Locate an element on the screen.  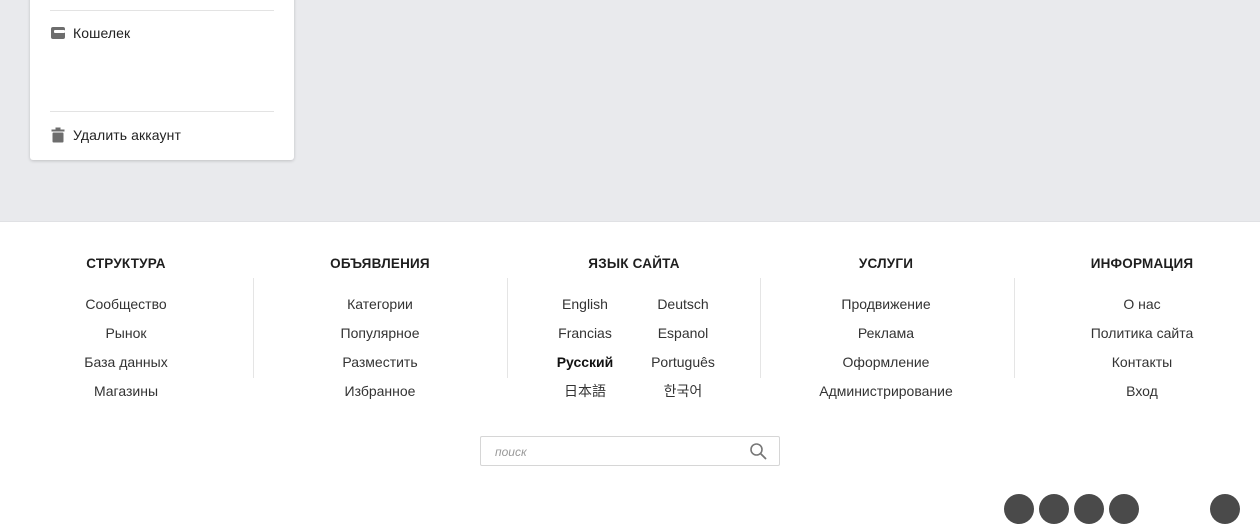
footer-column-title: УСЛУГИ is located at coordinates (886, 263).